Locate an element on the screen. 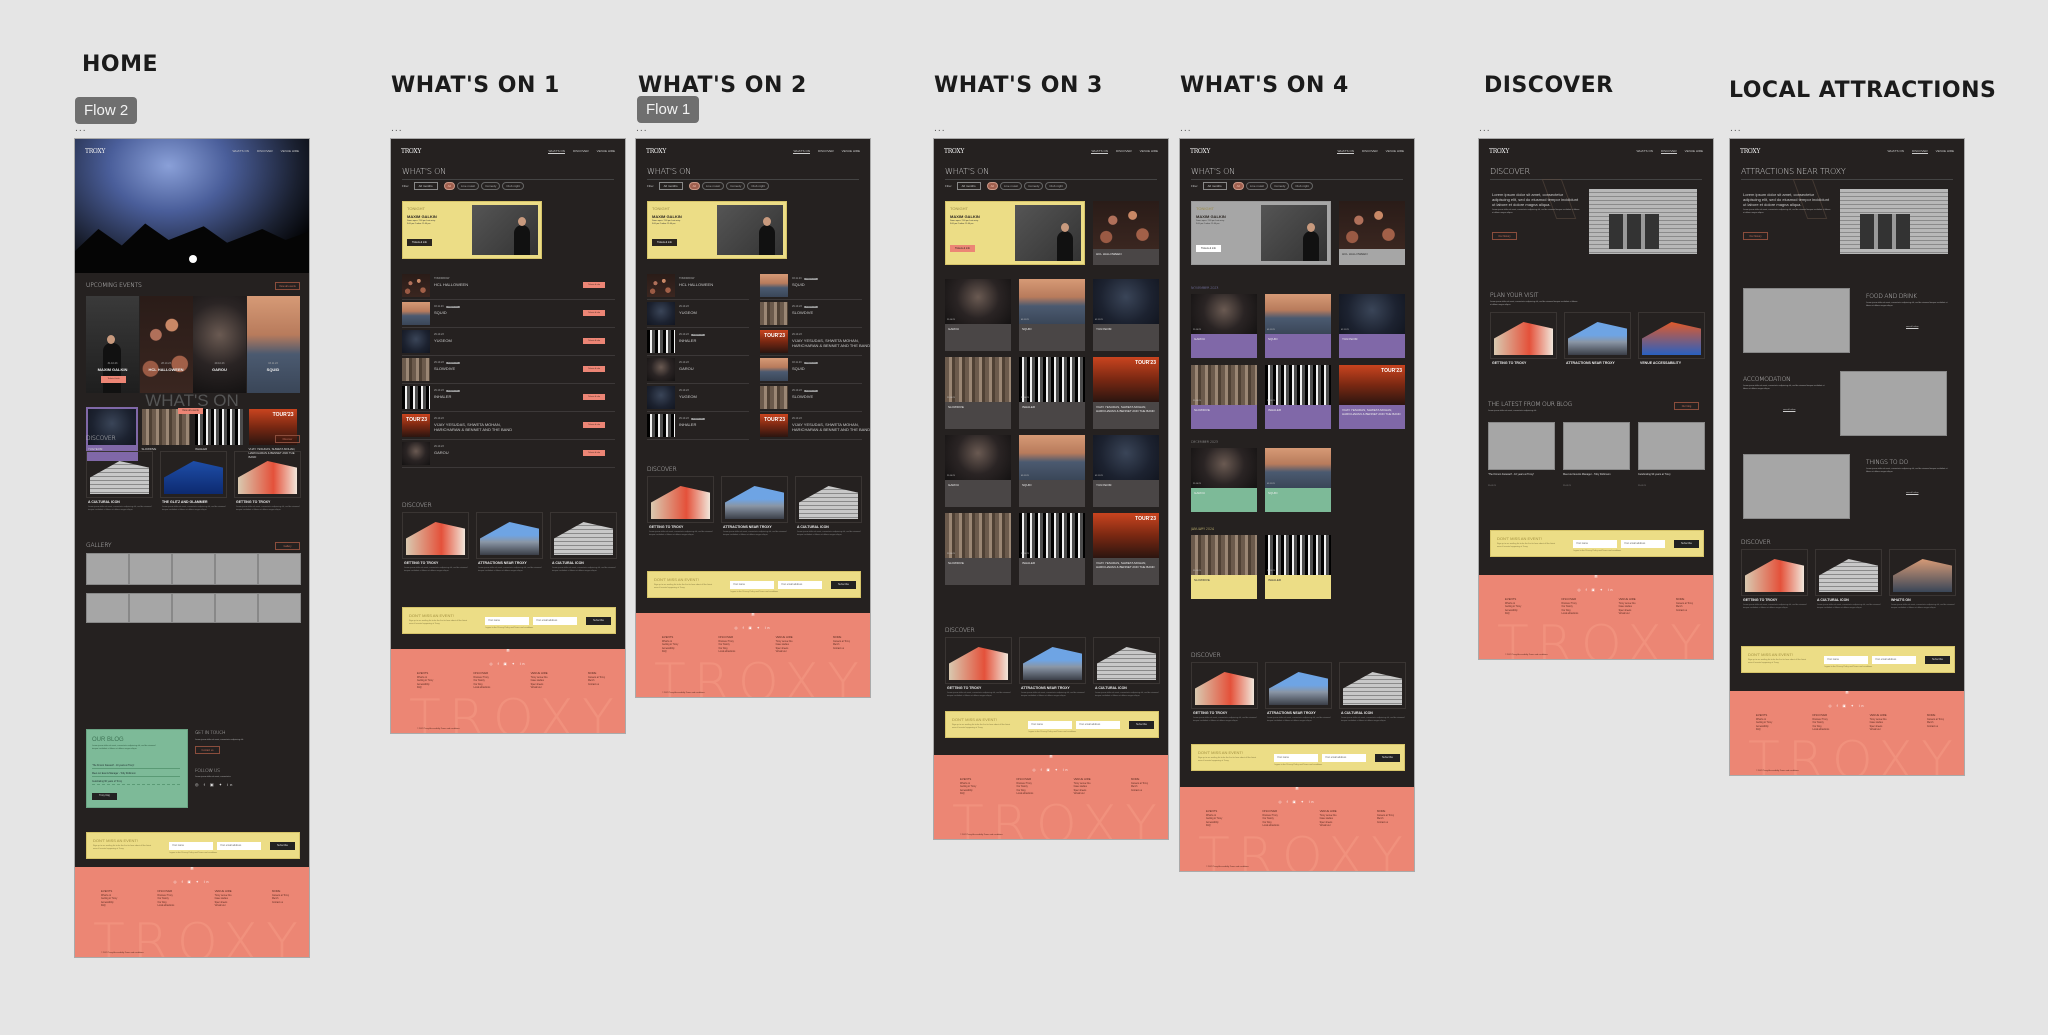 The width and height of the screenshot is (2048, 1035). event-name: SQUID is located at coordinates (831, 284).